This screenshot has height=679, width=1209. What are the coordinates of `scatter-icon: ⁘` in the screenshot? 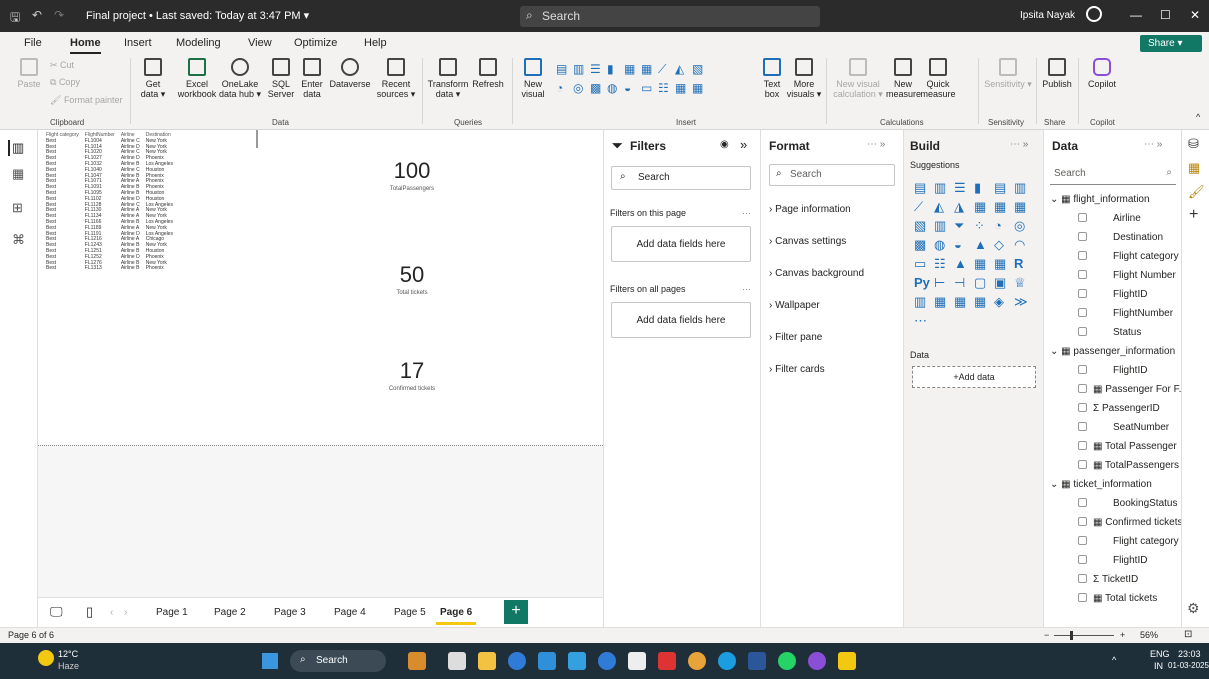 It's located at (984, 227).